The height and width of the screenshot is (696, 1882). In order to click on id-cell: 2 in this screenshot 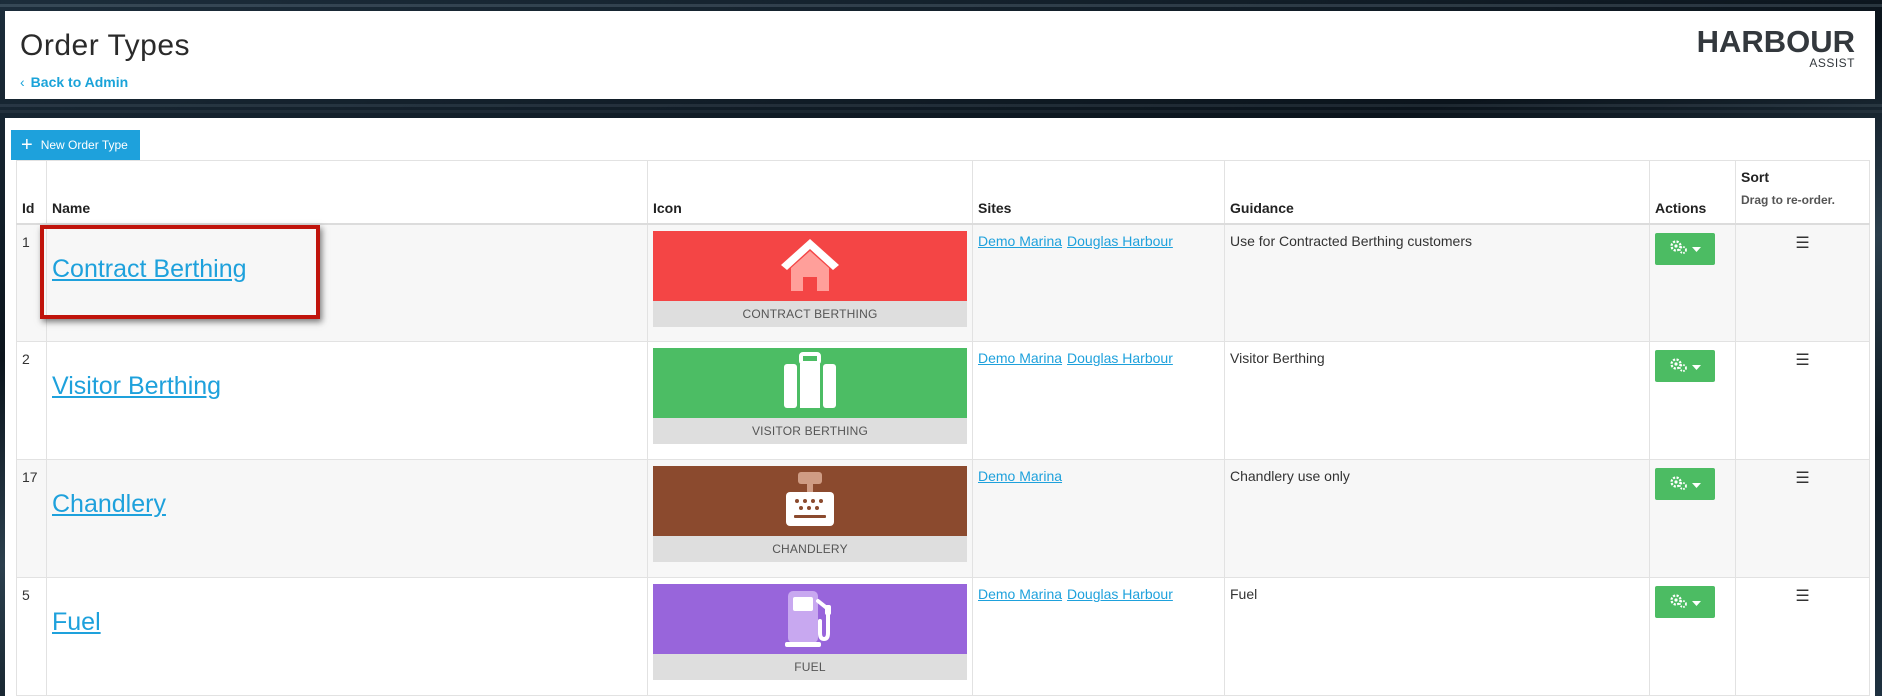, I will do `click(31, 400)`.